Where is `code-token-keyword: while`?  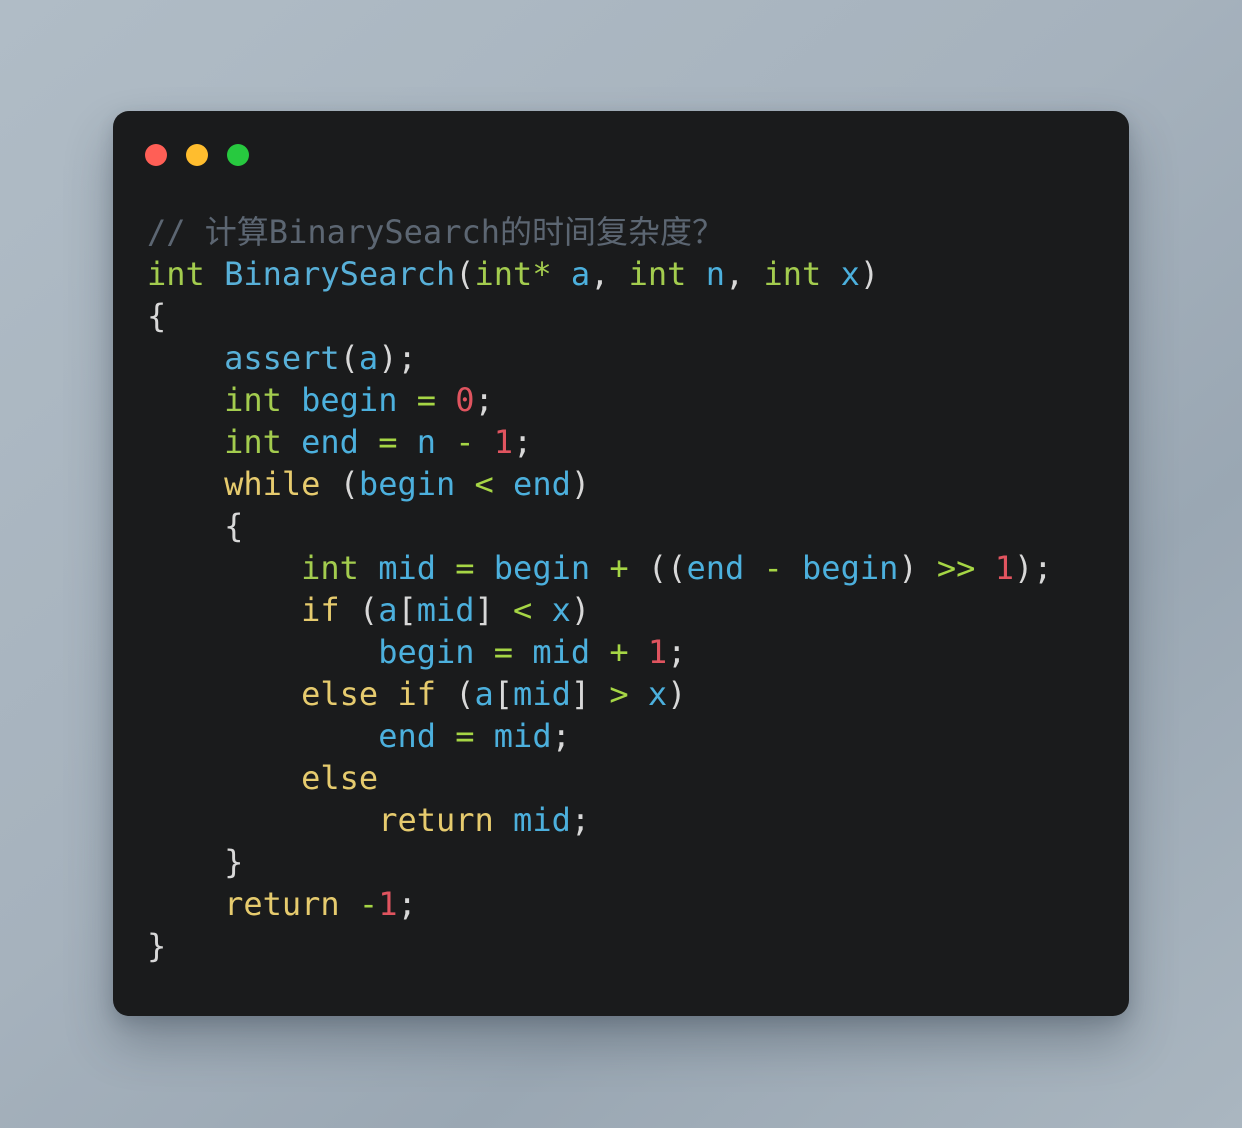
code-token-keyword: while is located at coordinates (272, 484).